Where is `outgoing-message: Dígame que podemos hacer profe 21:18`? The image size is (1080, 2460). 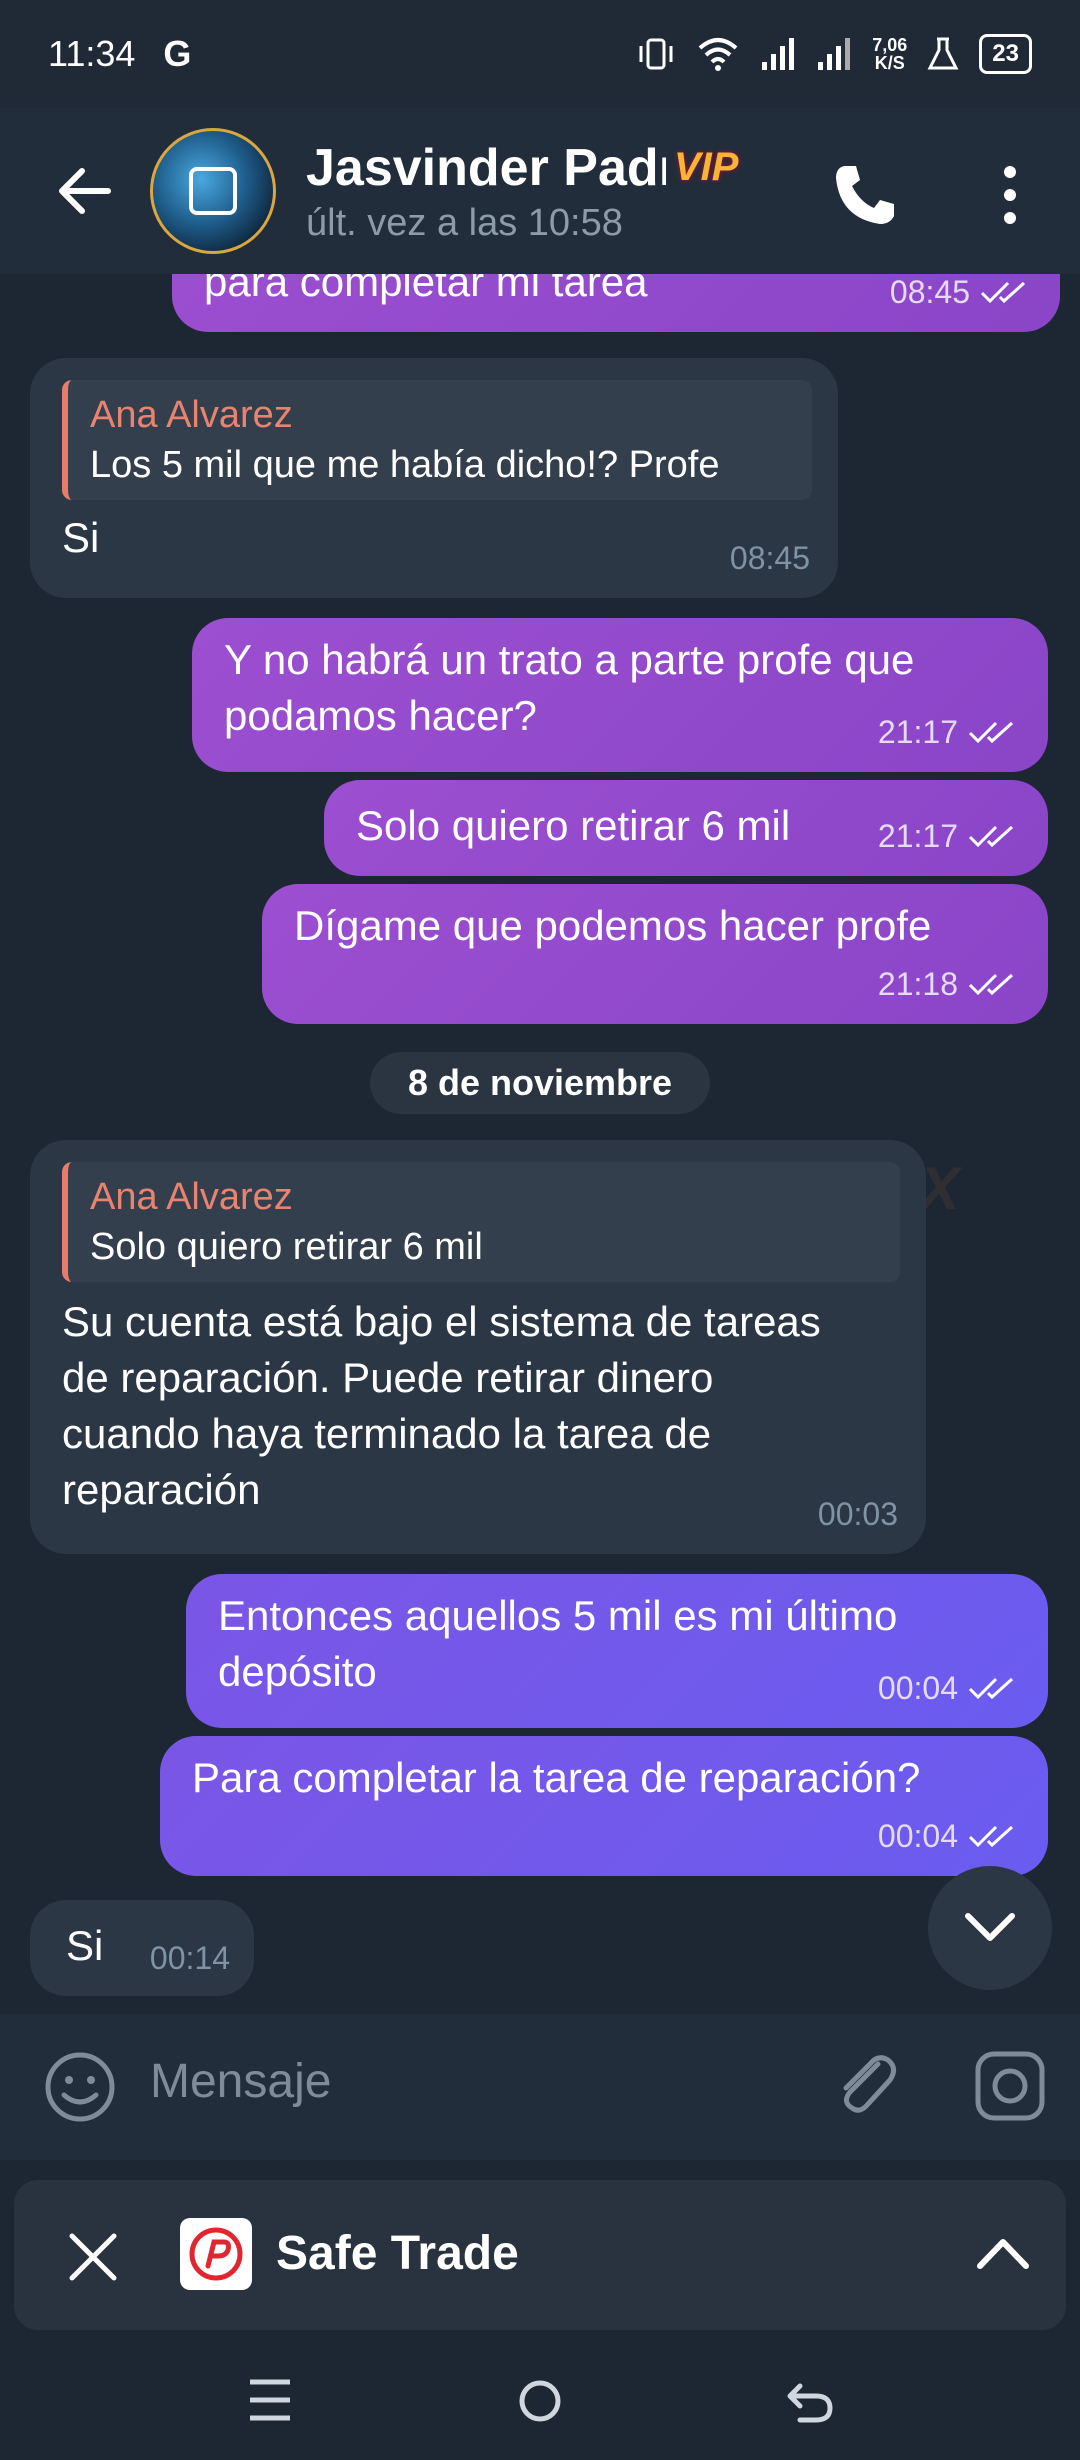
outgoing-message: Dígame que podemos hacer profe 21:18 is located at coordinates (655, 954).